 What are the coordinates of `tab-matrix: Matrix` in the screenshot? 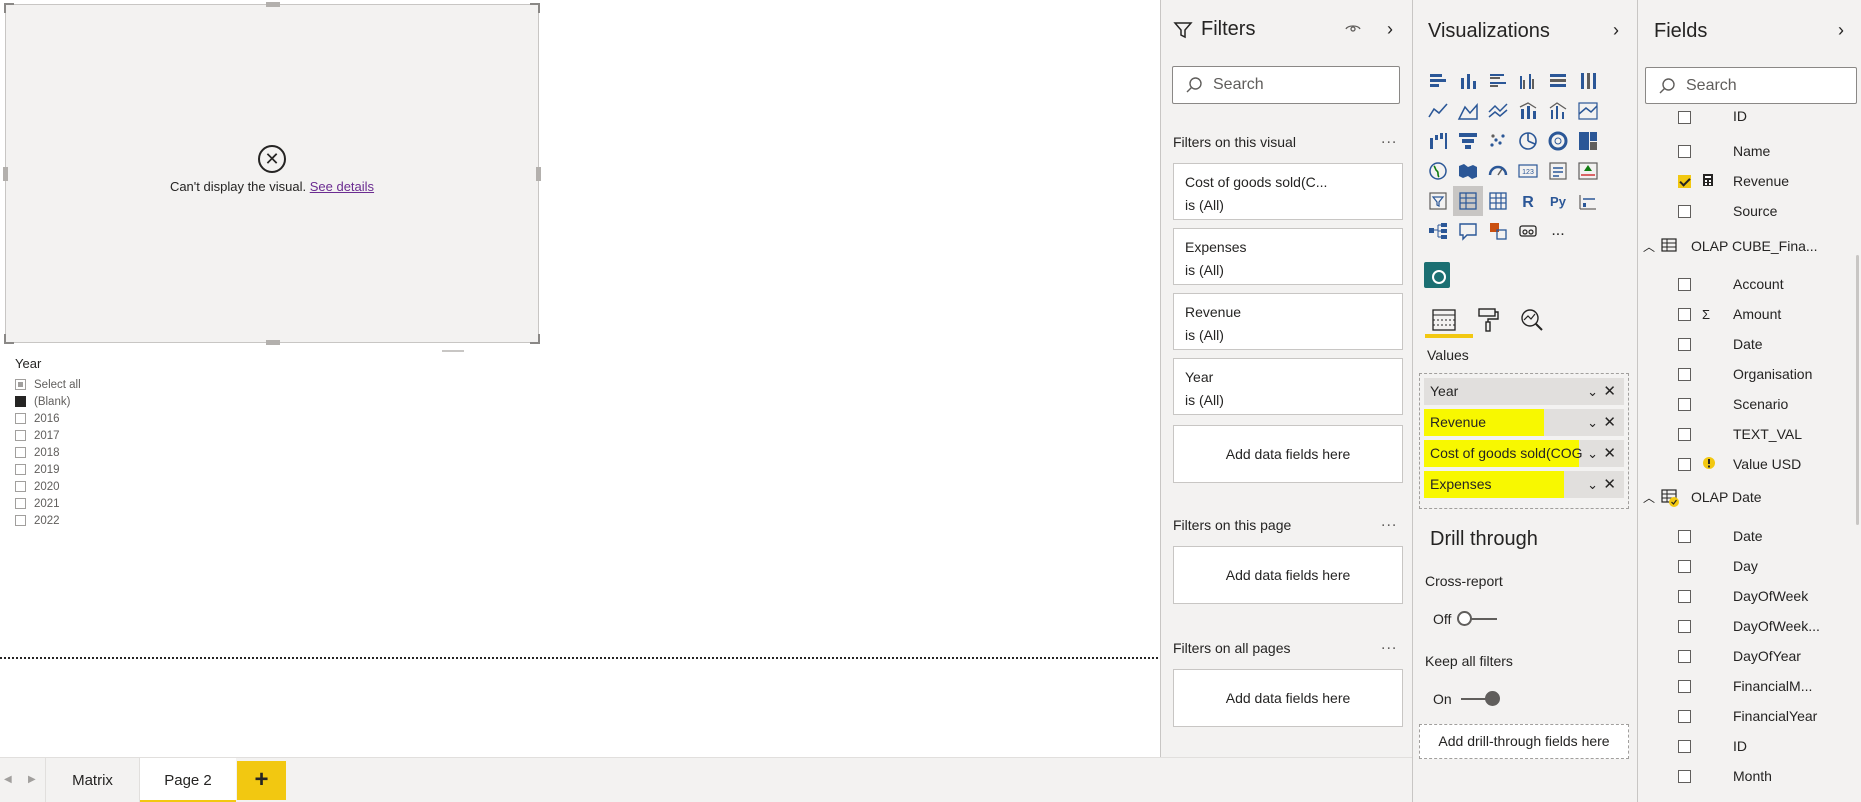 It's located at (92, 780).